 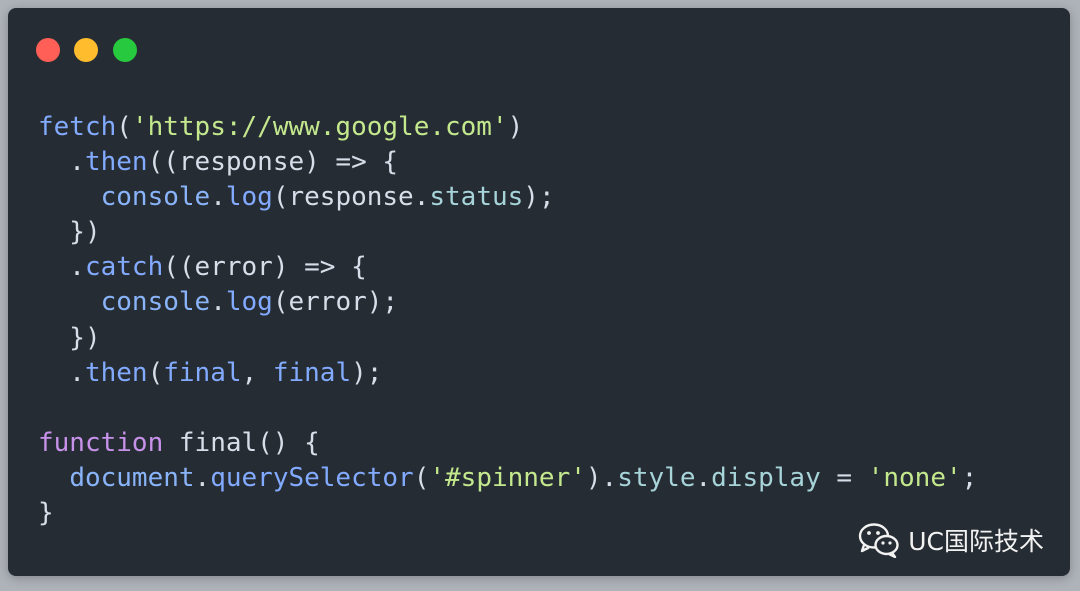 What do you see at coordinates (46, 513) in the screenshot?
I see `code-token: }` at bounding box center [46, 513].